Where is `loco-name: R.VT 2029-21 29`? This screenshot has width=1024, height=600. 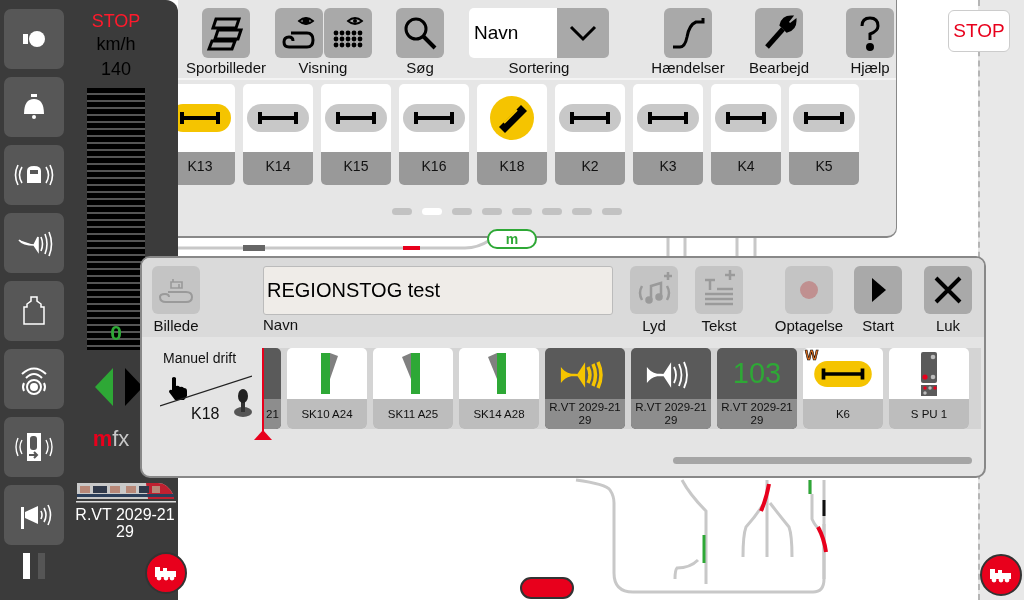
loco-name: R.VT 2029-21 29 is located at coordinates (125, 523).